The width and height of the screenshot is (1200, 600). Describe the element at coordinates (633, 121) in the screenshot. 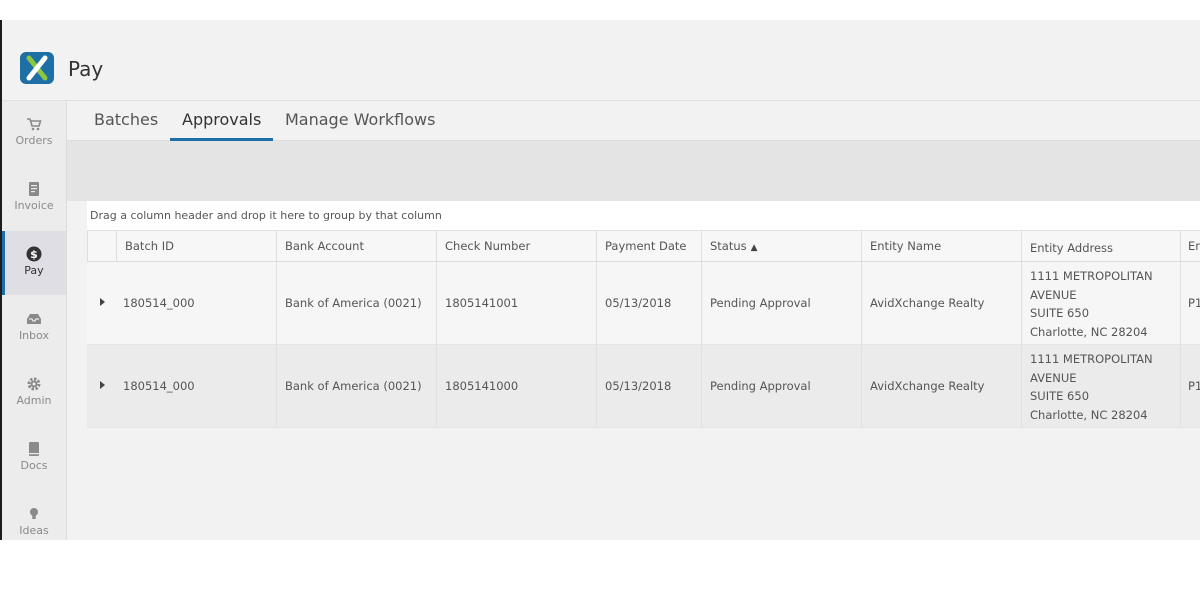

I see `tab-bar: Batches Approvals Manage Workflows` at that location.